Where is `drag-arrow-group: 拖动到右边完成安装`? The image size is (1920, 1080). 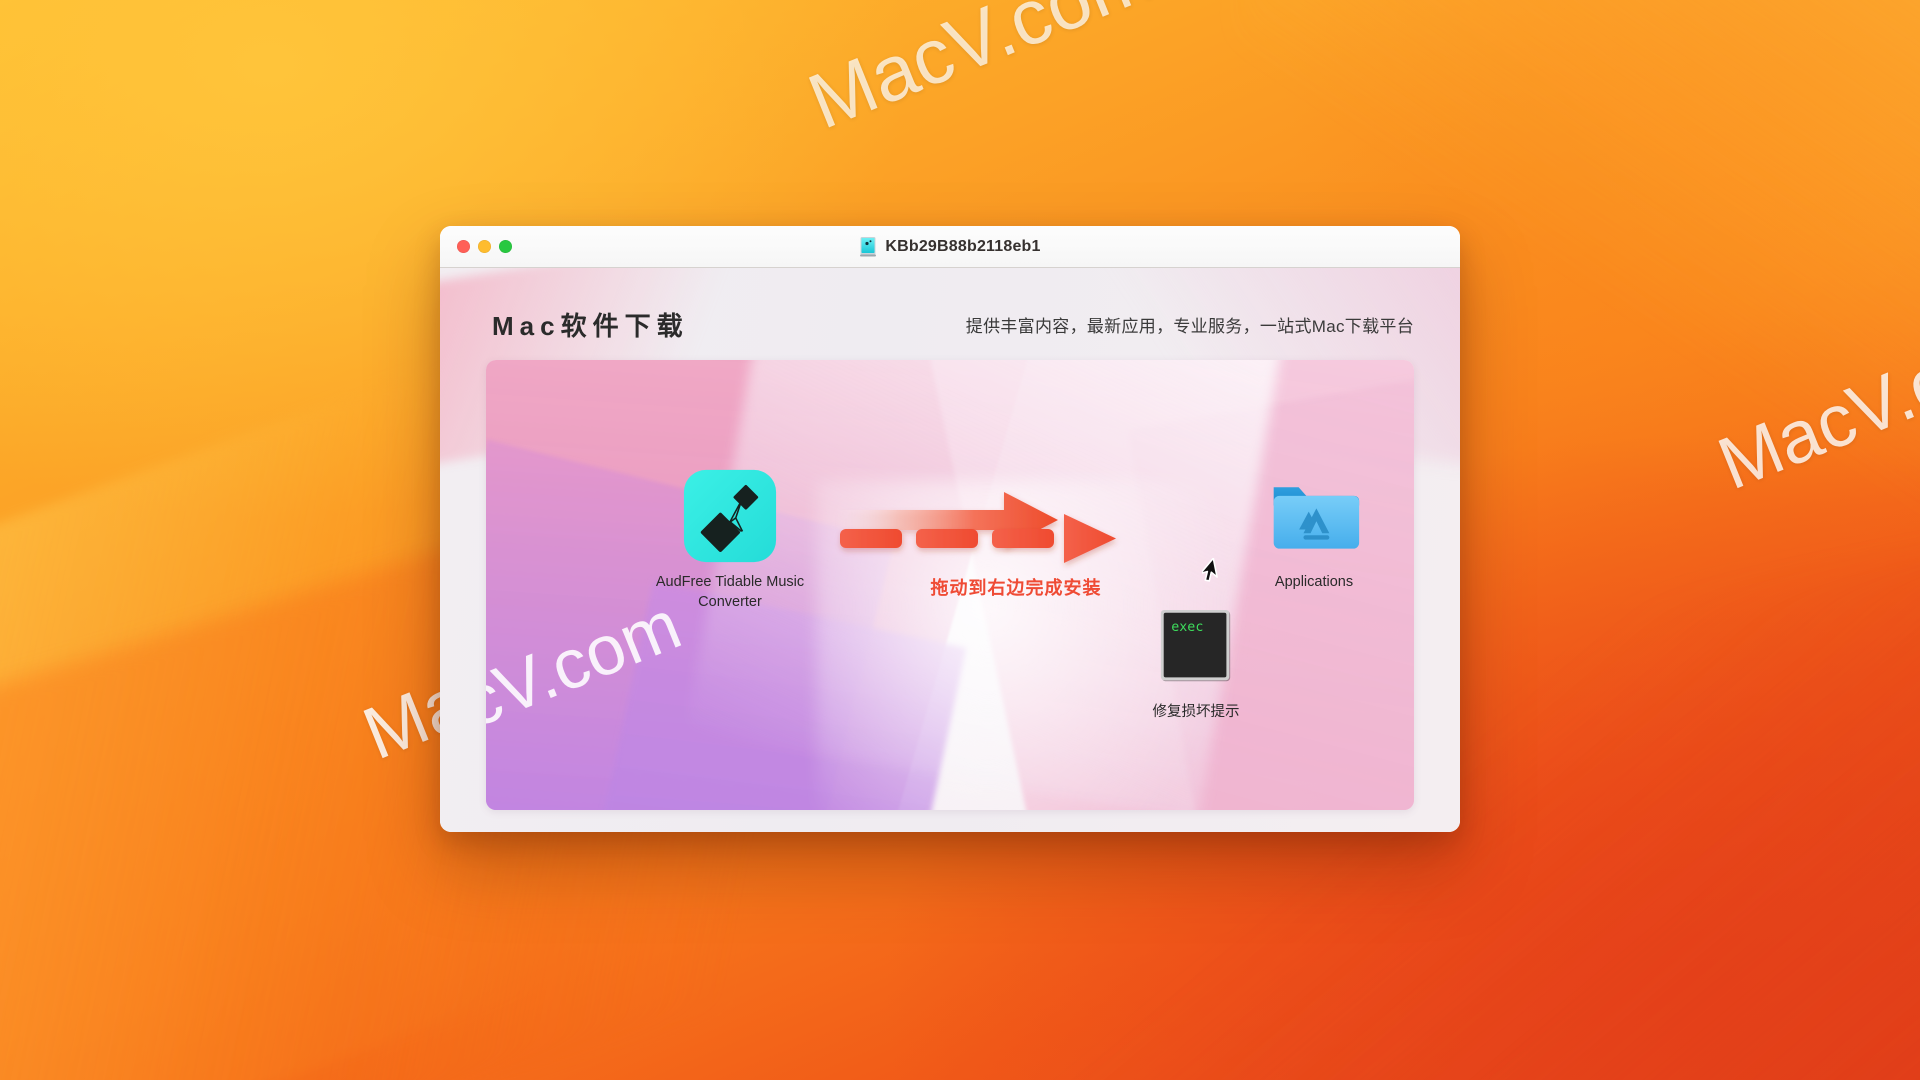 drag-arrow-group: 拖动到右边完成安装 is located at coordinates (1021, 543).